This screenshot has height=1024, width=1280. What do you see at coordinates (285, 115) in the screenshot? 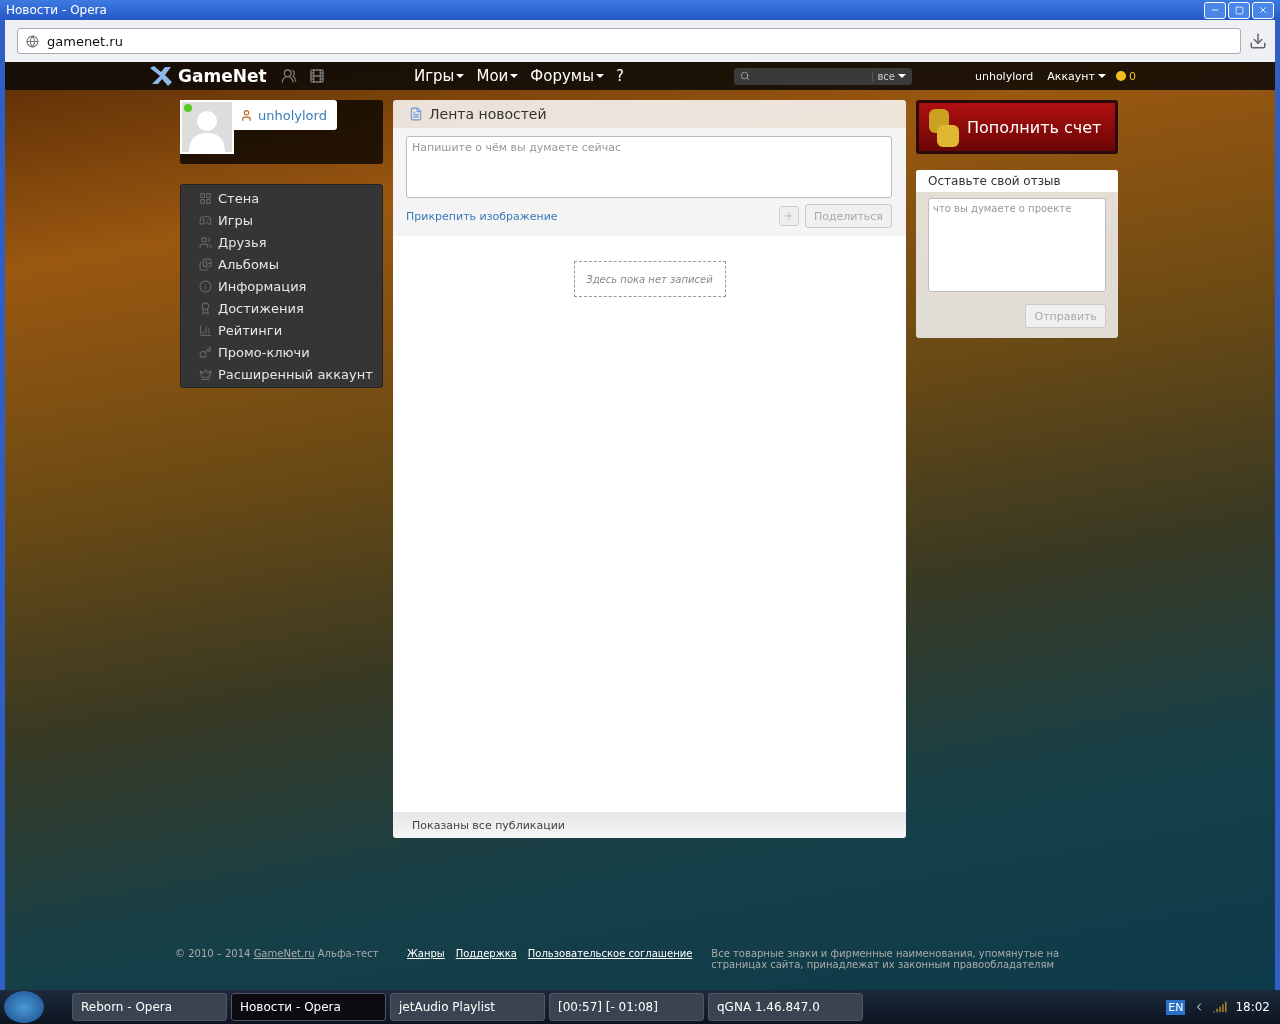
I see `profile-username-link: unholylord` at bounding box center [285, 115].